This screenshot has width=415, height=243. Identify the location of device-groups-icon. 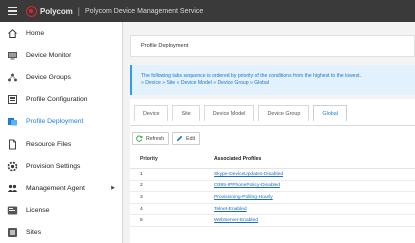
(12, 77).